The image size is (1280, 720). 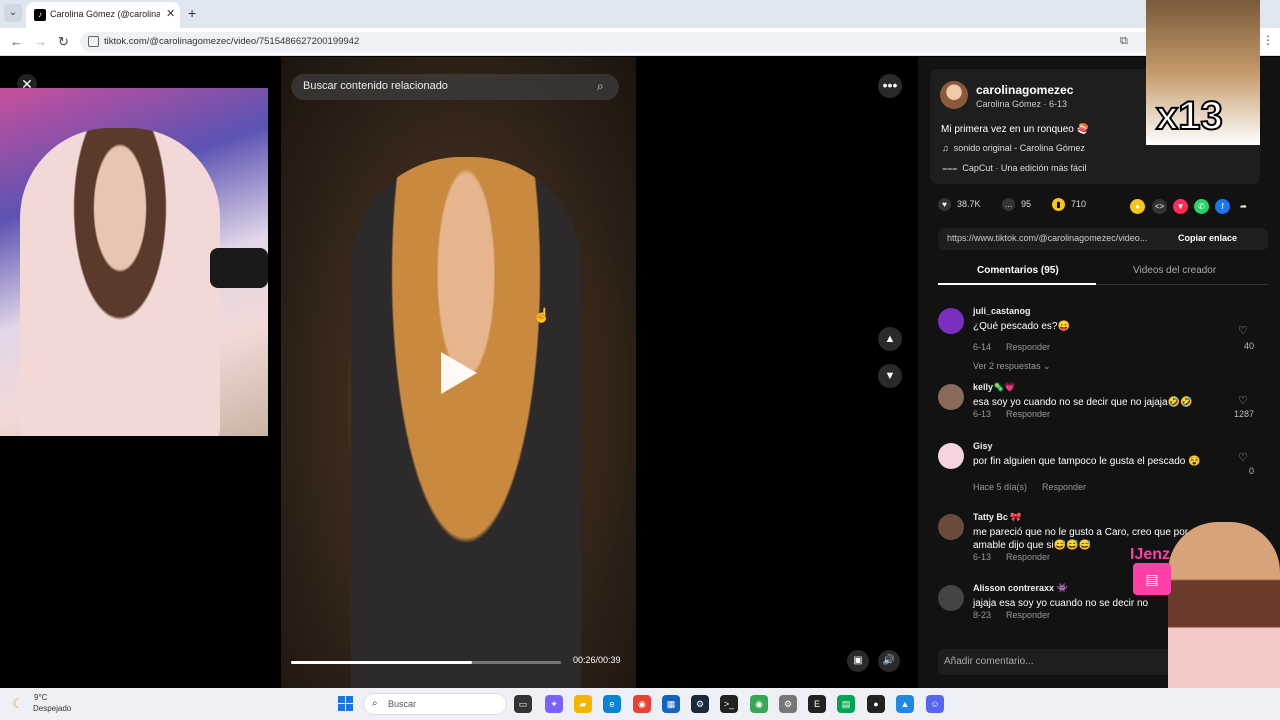 I want to click on related-search-input: Buscar contenido relacionado ⌕, so click(x=455, y=87).